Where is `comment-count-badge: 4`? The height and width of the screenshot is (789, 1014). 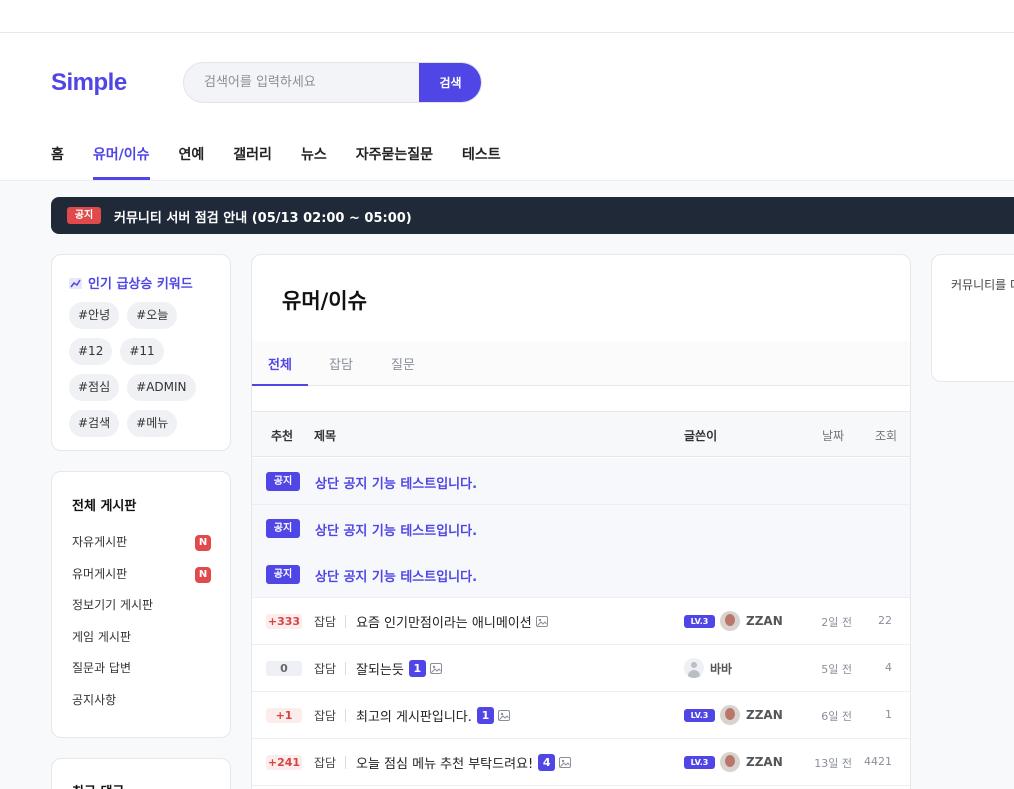
comment-count-badge: 4 is located at coordinates (547, 762).